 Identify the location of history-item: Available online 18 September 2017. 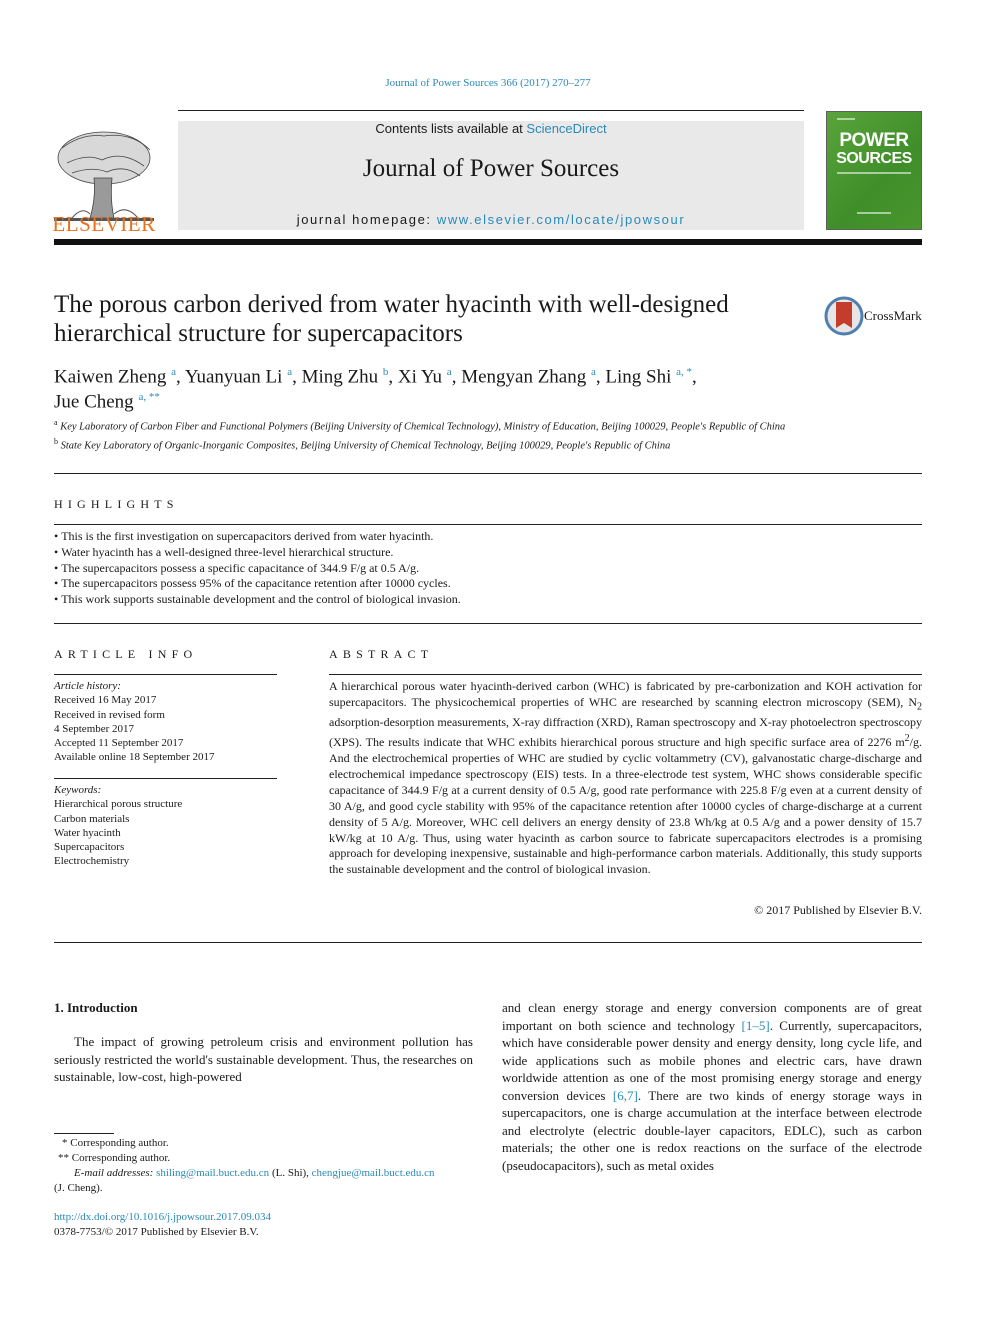
(134, 757).